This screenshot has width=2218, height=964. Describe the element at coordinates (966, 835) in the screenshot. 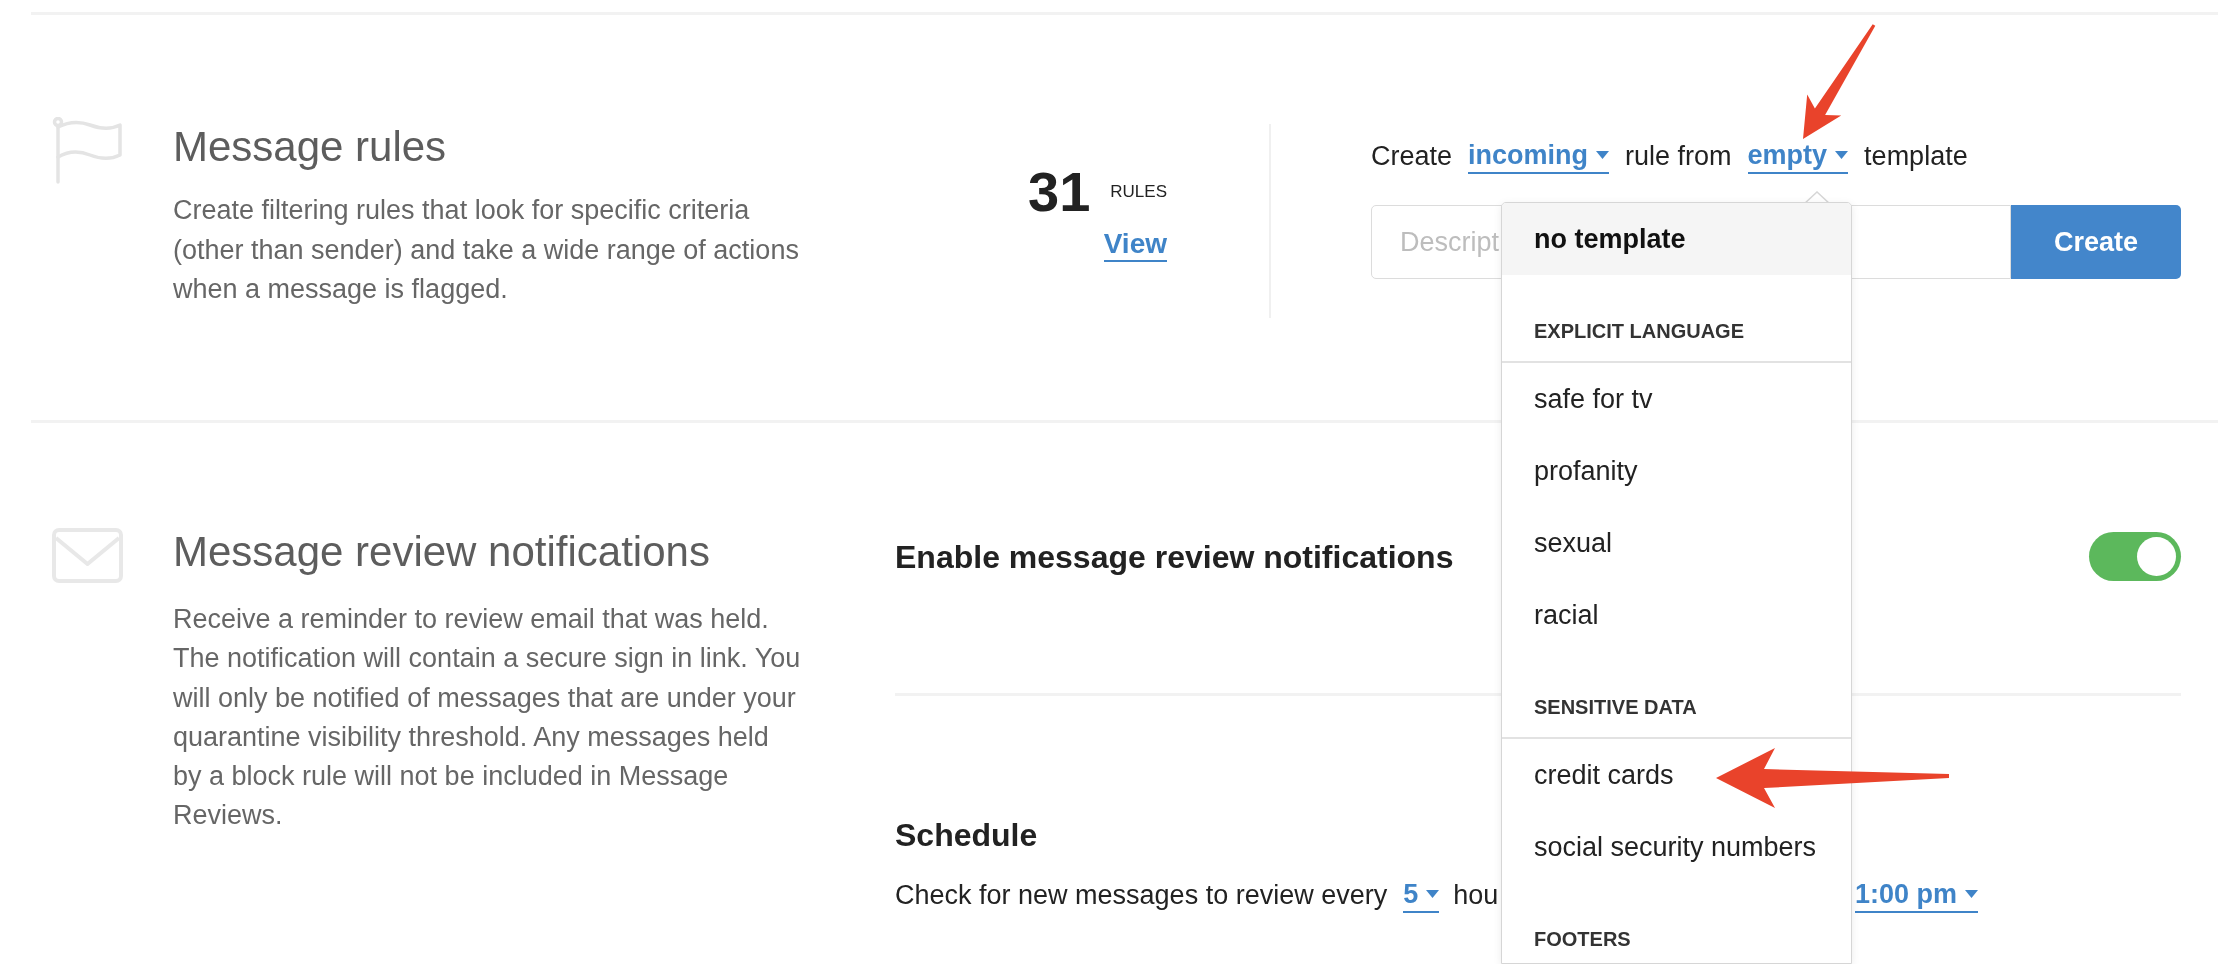

I see `schedule-heading: Schedule` at that location.